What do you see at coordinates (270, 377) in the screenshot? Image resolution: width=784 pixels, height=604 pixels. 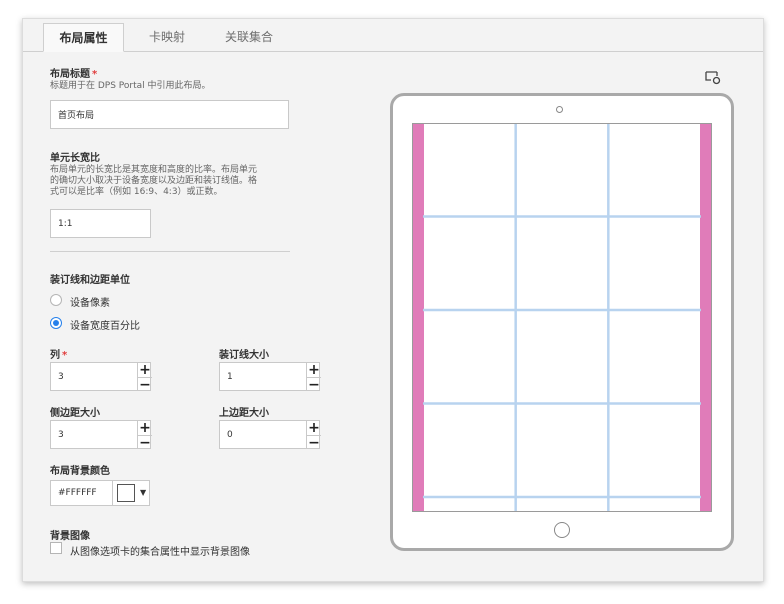 I see `gutter-stepper: 1 + −` at bounding box center [270, 377].